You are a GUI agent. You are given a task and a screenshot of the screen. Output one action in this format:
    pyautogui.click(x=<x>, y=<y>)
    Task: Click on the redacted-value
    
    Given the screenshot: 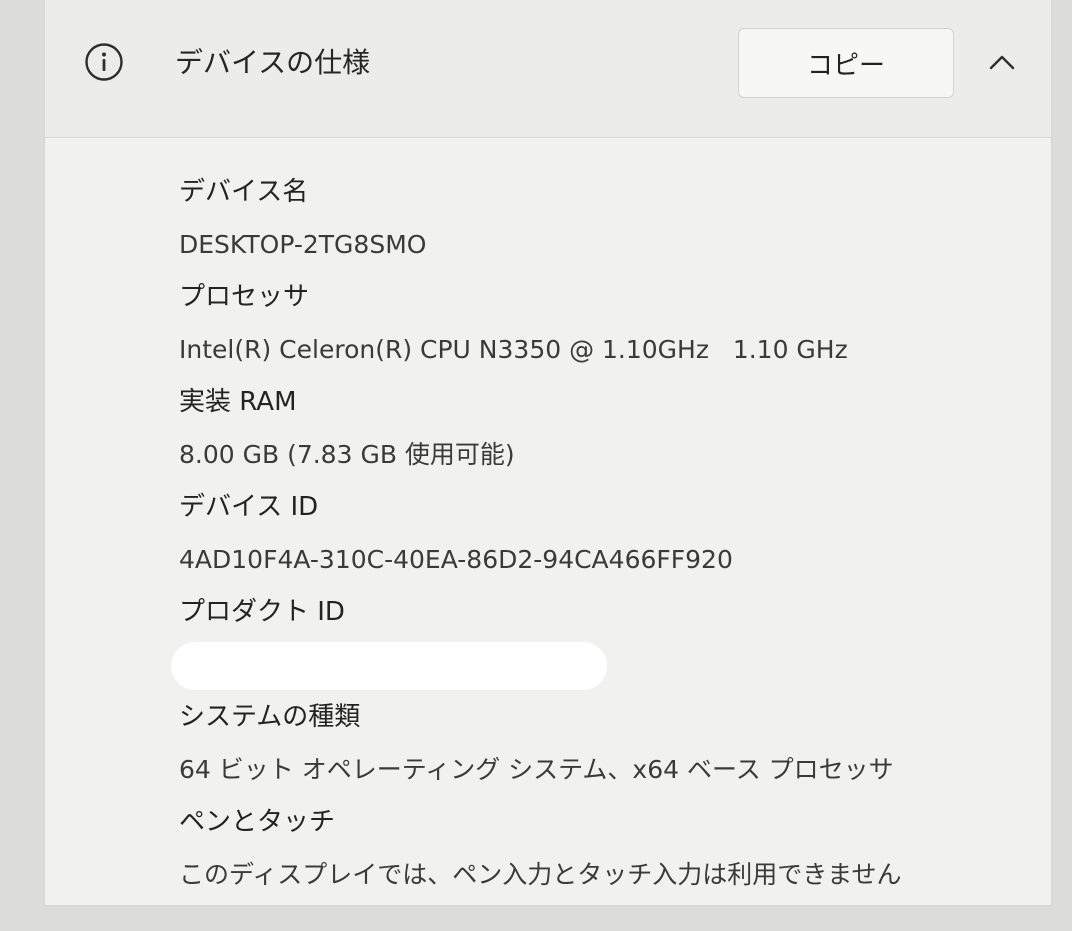 What is the action you would take?
    pyautogui.click(x=605, y=664)
    